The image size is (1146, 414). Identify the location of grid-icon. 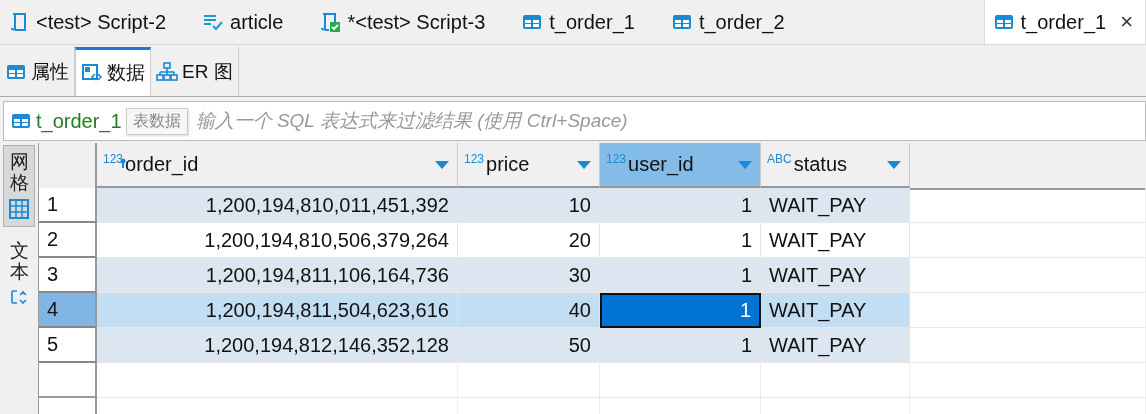
(19, 208).